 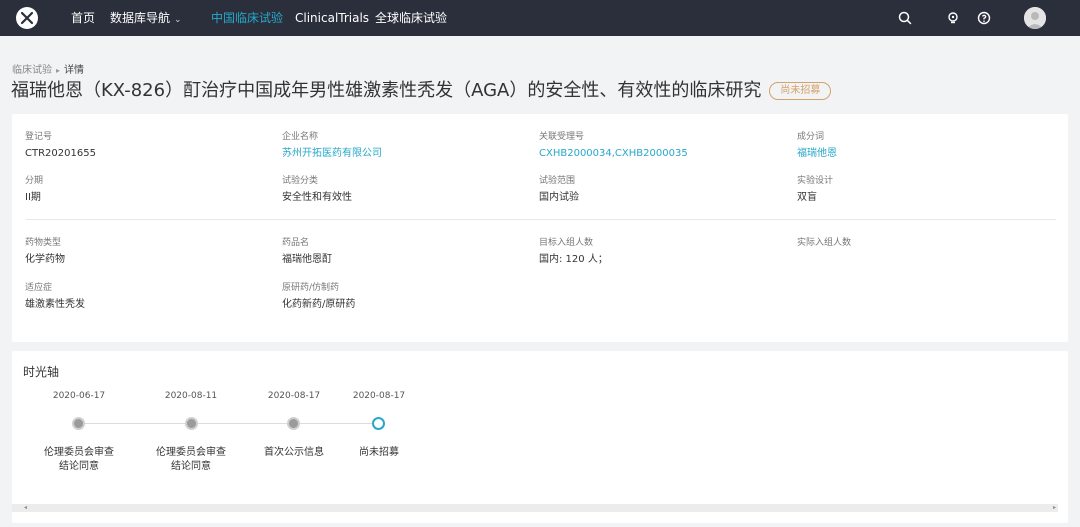 What do you see at coordinates (905, 18) in the screenshot?
I see `search-icon` at bounding box center [905, 18].